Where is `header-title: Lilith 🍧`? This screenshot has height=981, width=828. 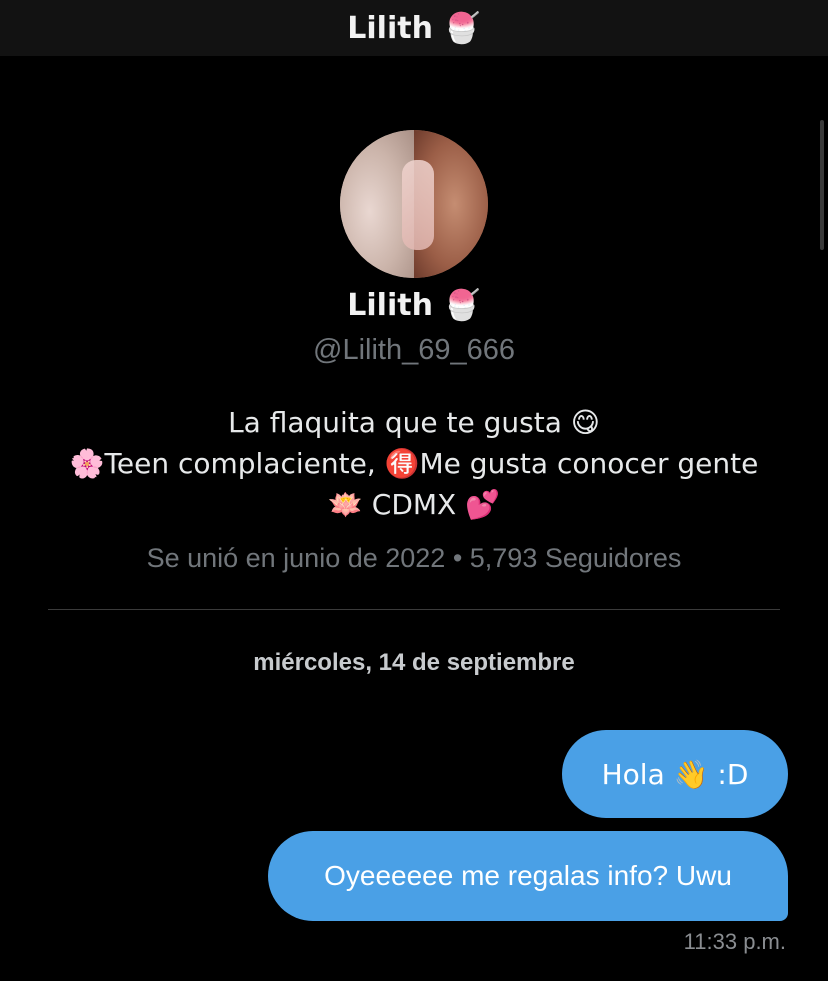
header-title: Lilith 🍧 is located at coordinates (413, 28).